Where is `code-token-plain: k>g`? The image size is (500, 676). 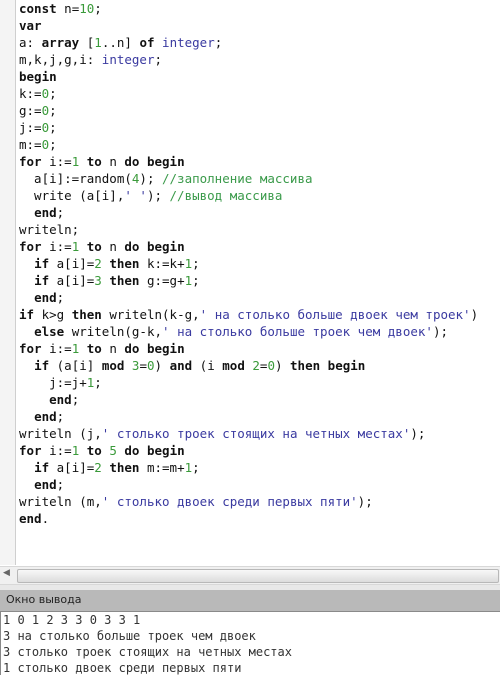 code-token-plain: k>g is located at coordinates (53, 314).